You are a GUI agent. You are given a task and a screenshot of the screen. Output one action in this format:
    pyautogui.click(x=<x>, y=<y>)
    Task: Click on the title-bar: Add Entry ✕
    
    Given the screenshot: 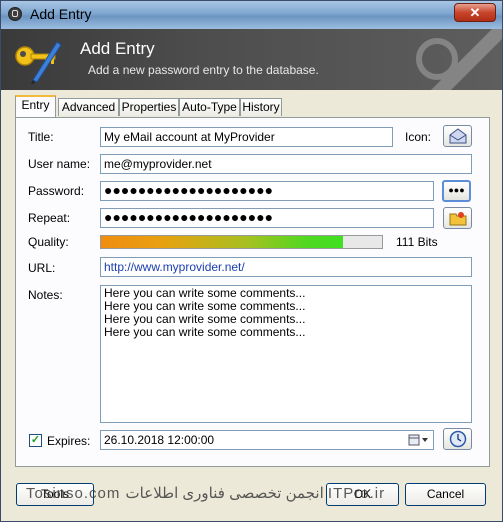 What is the action you would take?
    pyautogui.click(x=251, y=15)
    